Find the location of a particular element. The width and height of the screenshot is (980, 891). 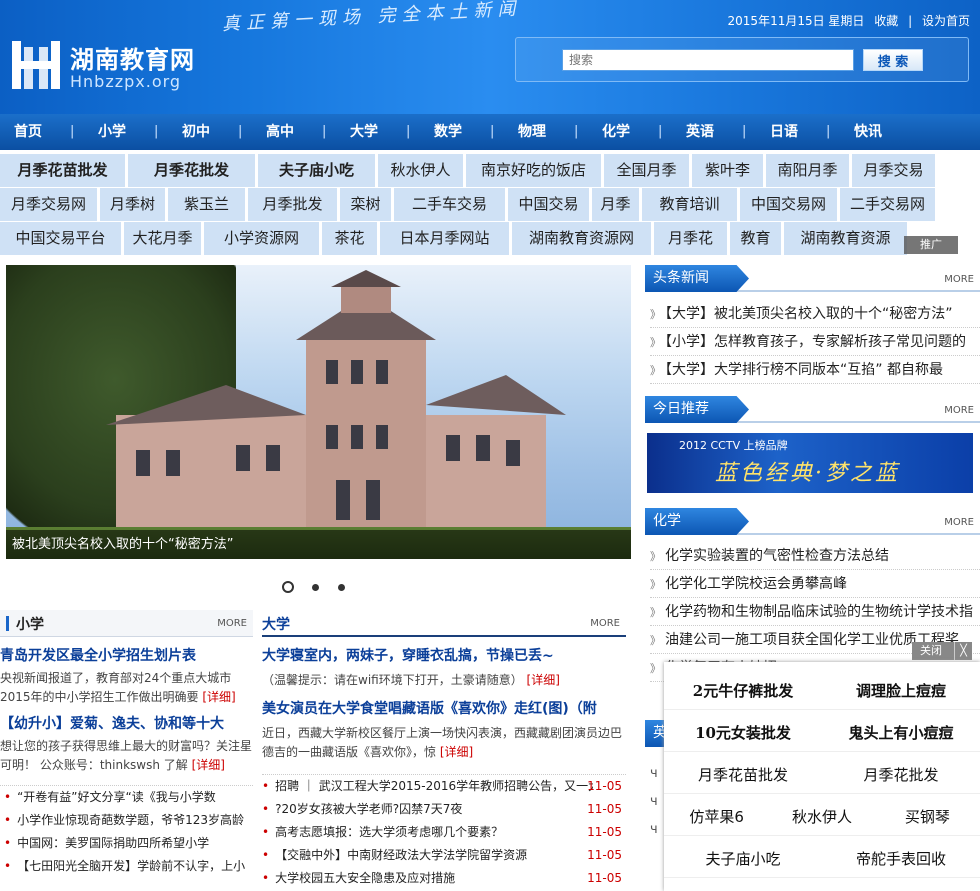

university-lead1: 大学寝室内，两妹子，穿睡衣乱搞，节操已丢~ is located at coordinates (444, 655).